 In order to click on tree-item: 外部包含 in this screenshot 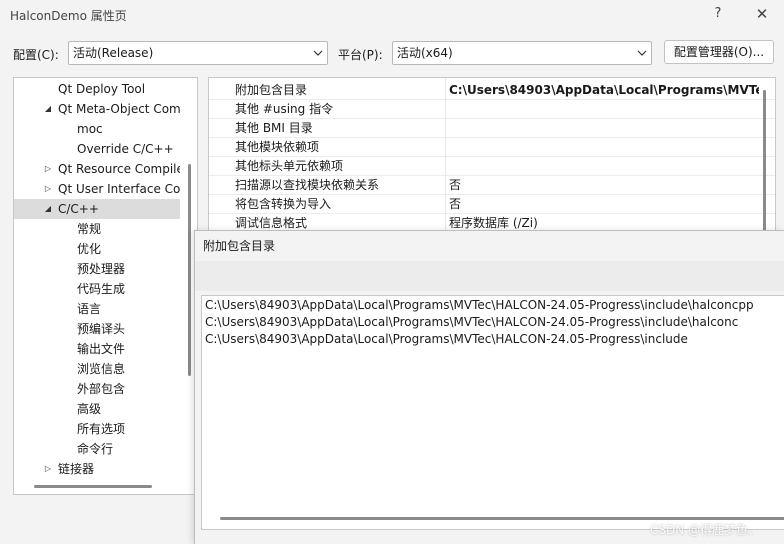, I will do `click(97, 389)`.